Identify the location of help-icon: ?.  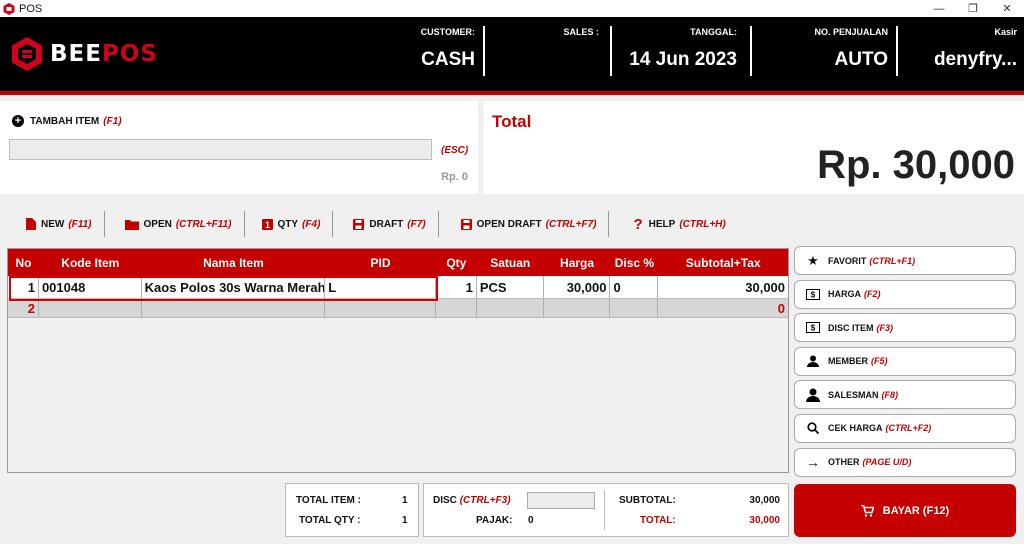
(638, 224).